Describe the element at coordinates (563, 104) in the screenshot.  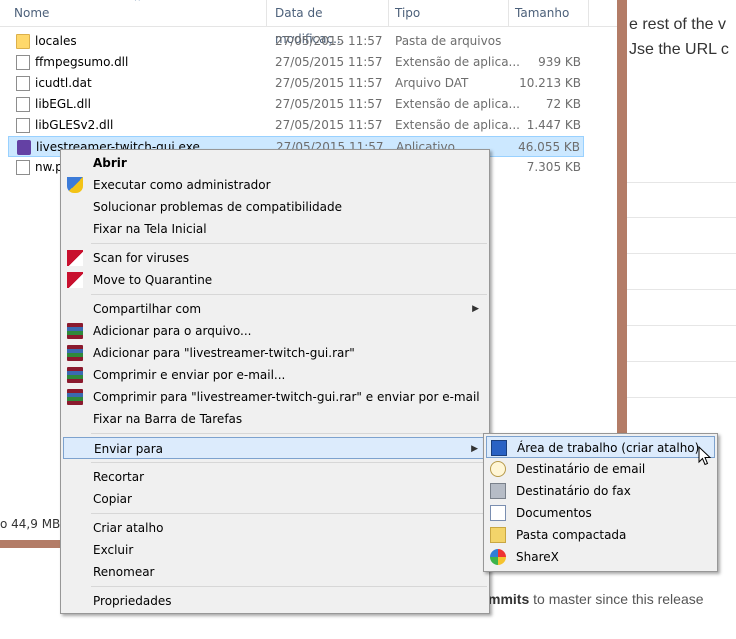
I see `file-size: 72 KB` at that location.